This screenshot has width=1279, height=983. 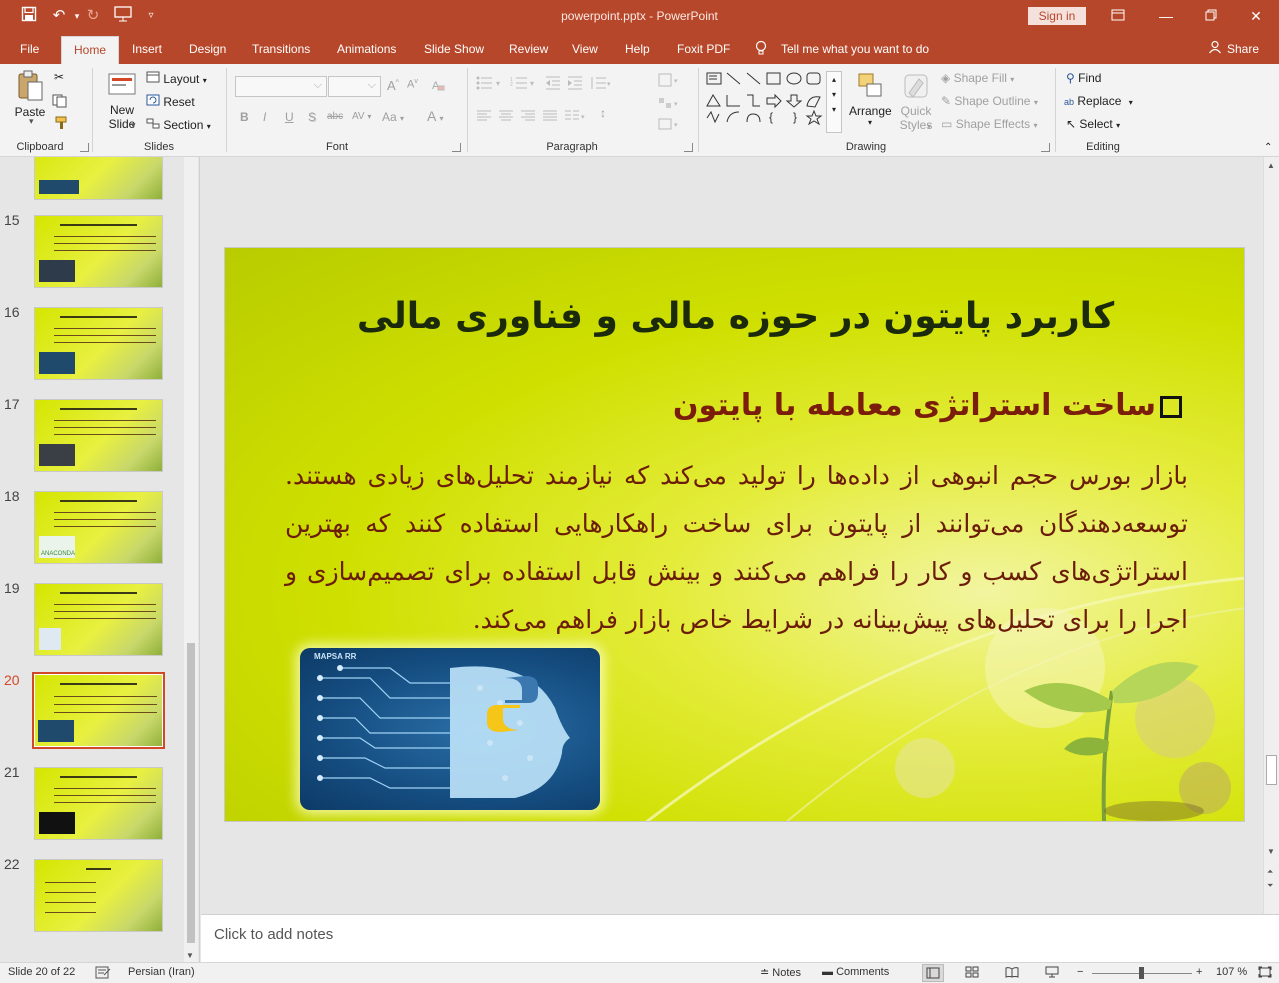 What do you see at coordinates (281, 86) in the screenshot?
I see `font-name-dropdown: ⌵` at bounding box center [281, 86].